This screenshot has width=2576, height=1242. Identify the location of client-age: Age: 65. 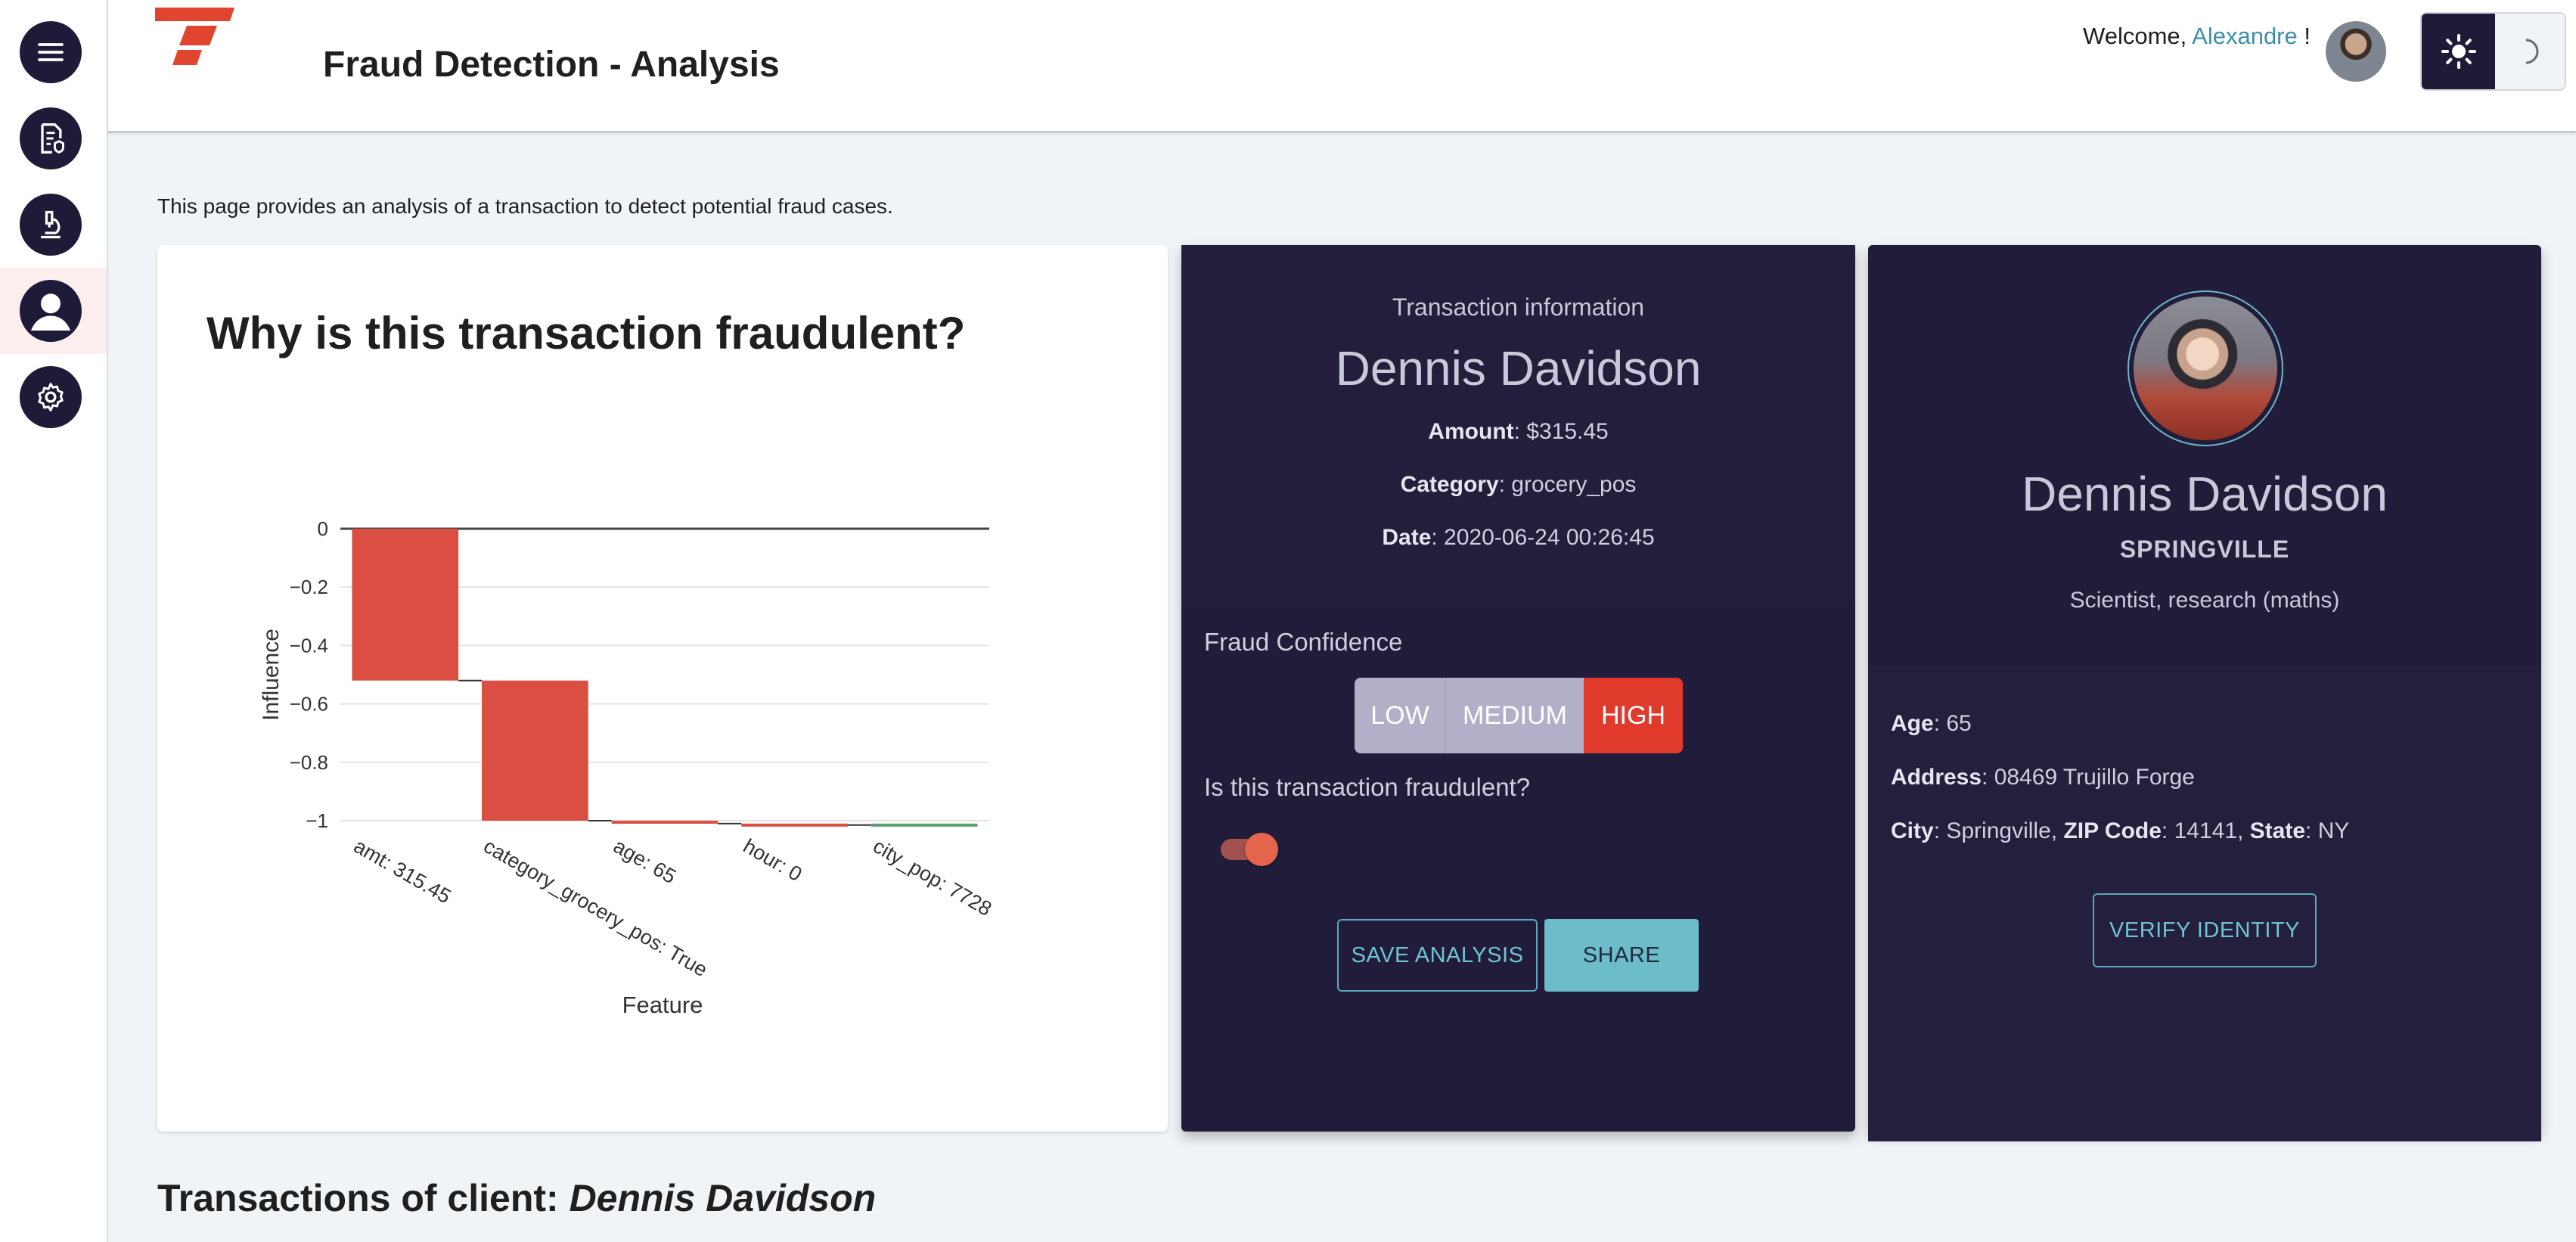
(1931, 724).